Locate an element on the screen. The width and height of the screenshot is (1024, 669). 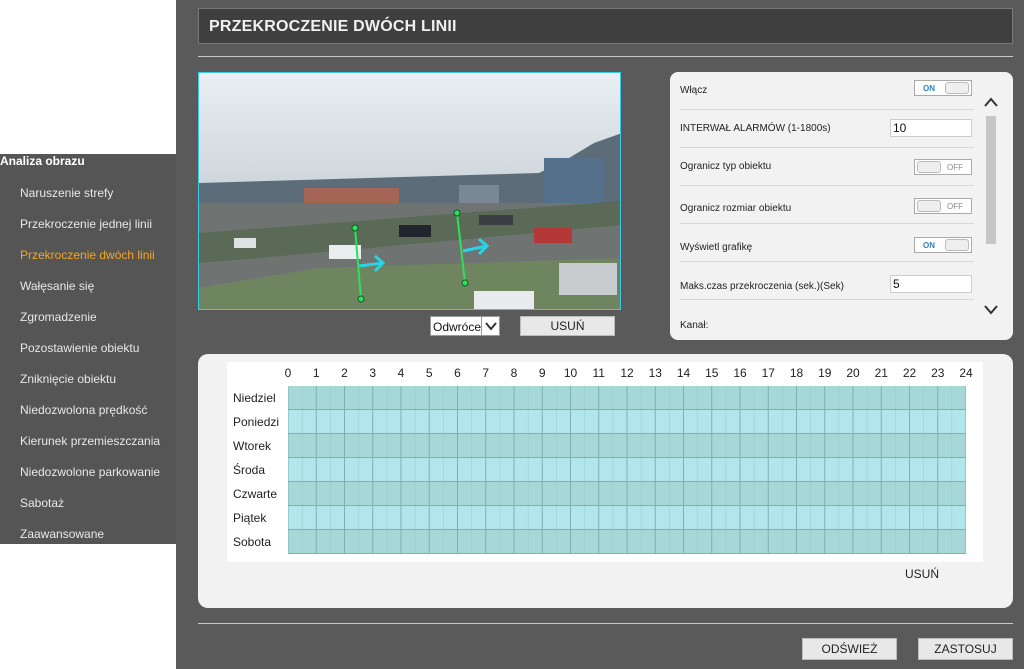
hour-label: 3 is located at coordinates (373, 373).